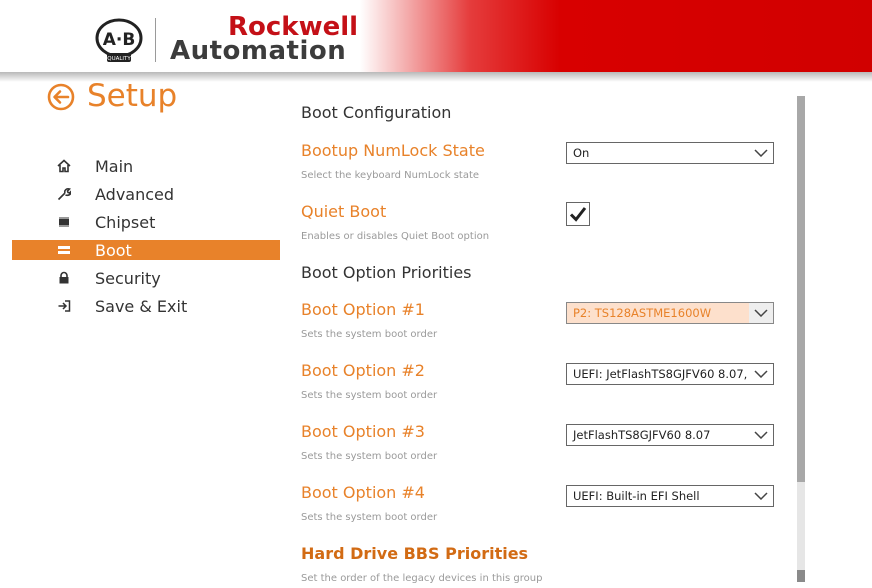 This screenshot has height=588, width=872. What do you see at coordinates (670, 153) in the screenshot?
I see `numlock-state-select: On` at bounding box center [670, 153].